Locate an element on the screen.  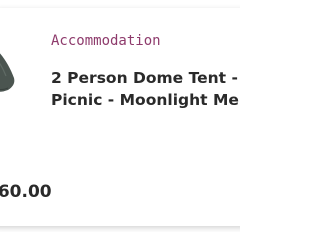
dome-tent-image is located at coordinates (7, 72).